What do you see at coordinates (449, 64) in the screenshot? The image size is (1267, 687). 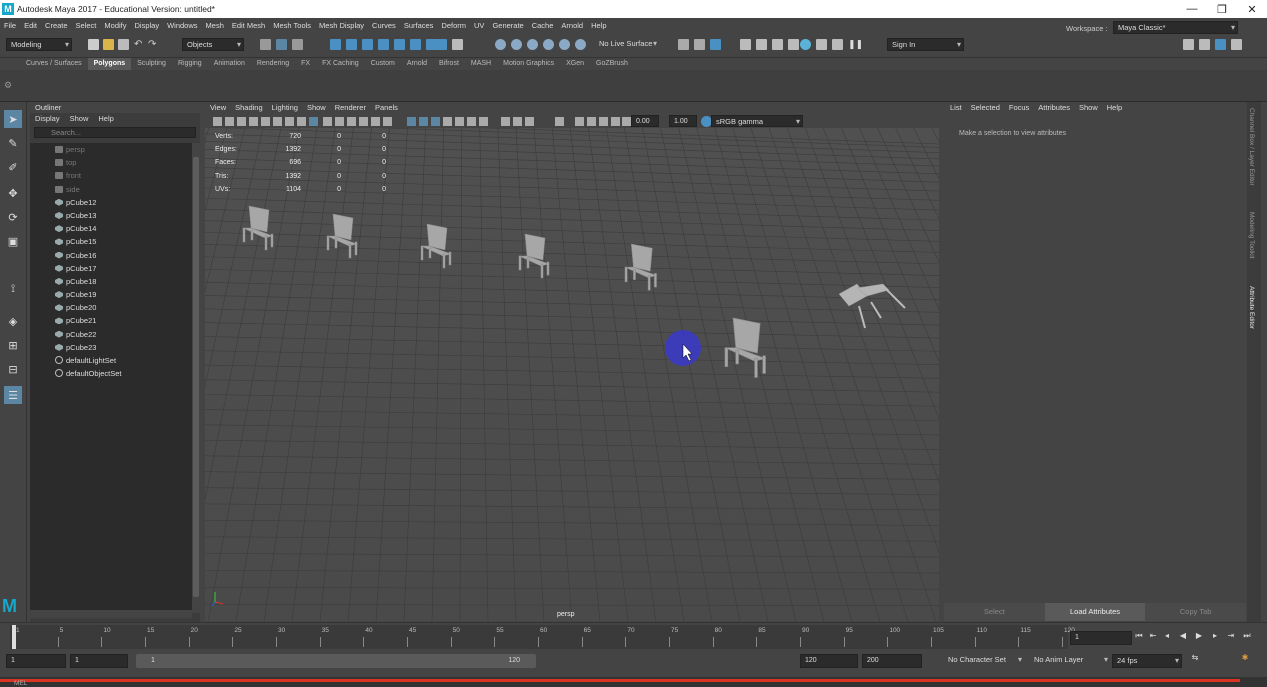 I see `shelf-tab-bifrost: Bifrost` at bounding box center [449, 64].